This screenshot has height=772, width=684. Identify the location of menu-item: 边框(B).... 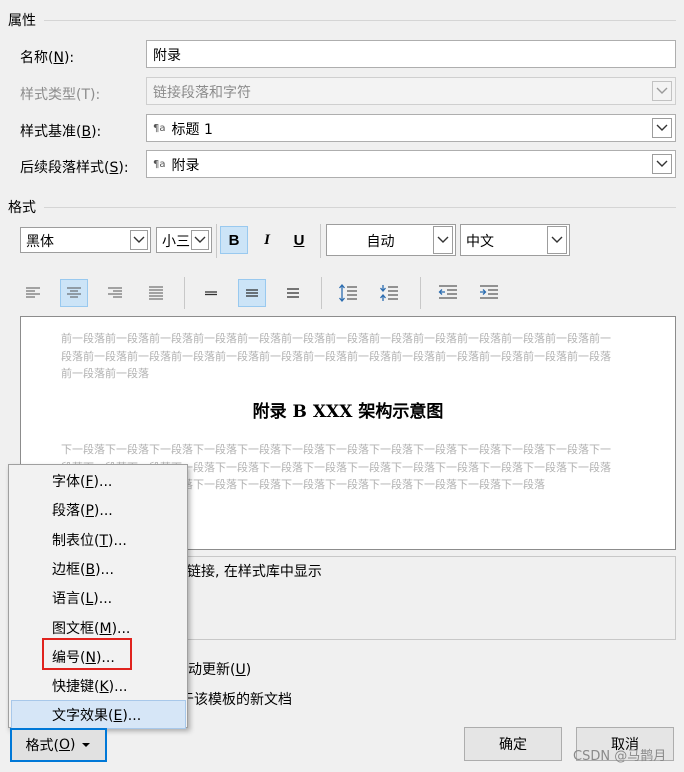
(98, 568).